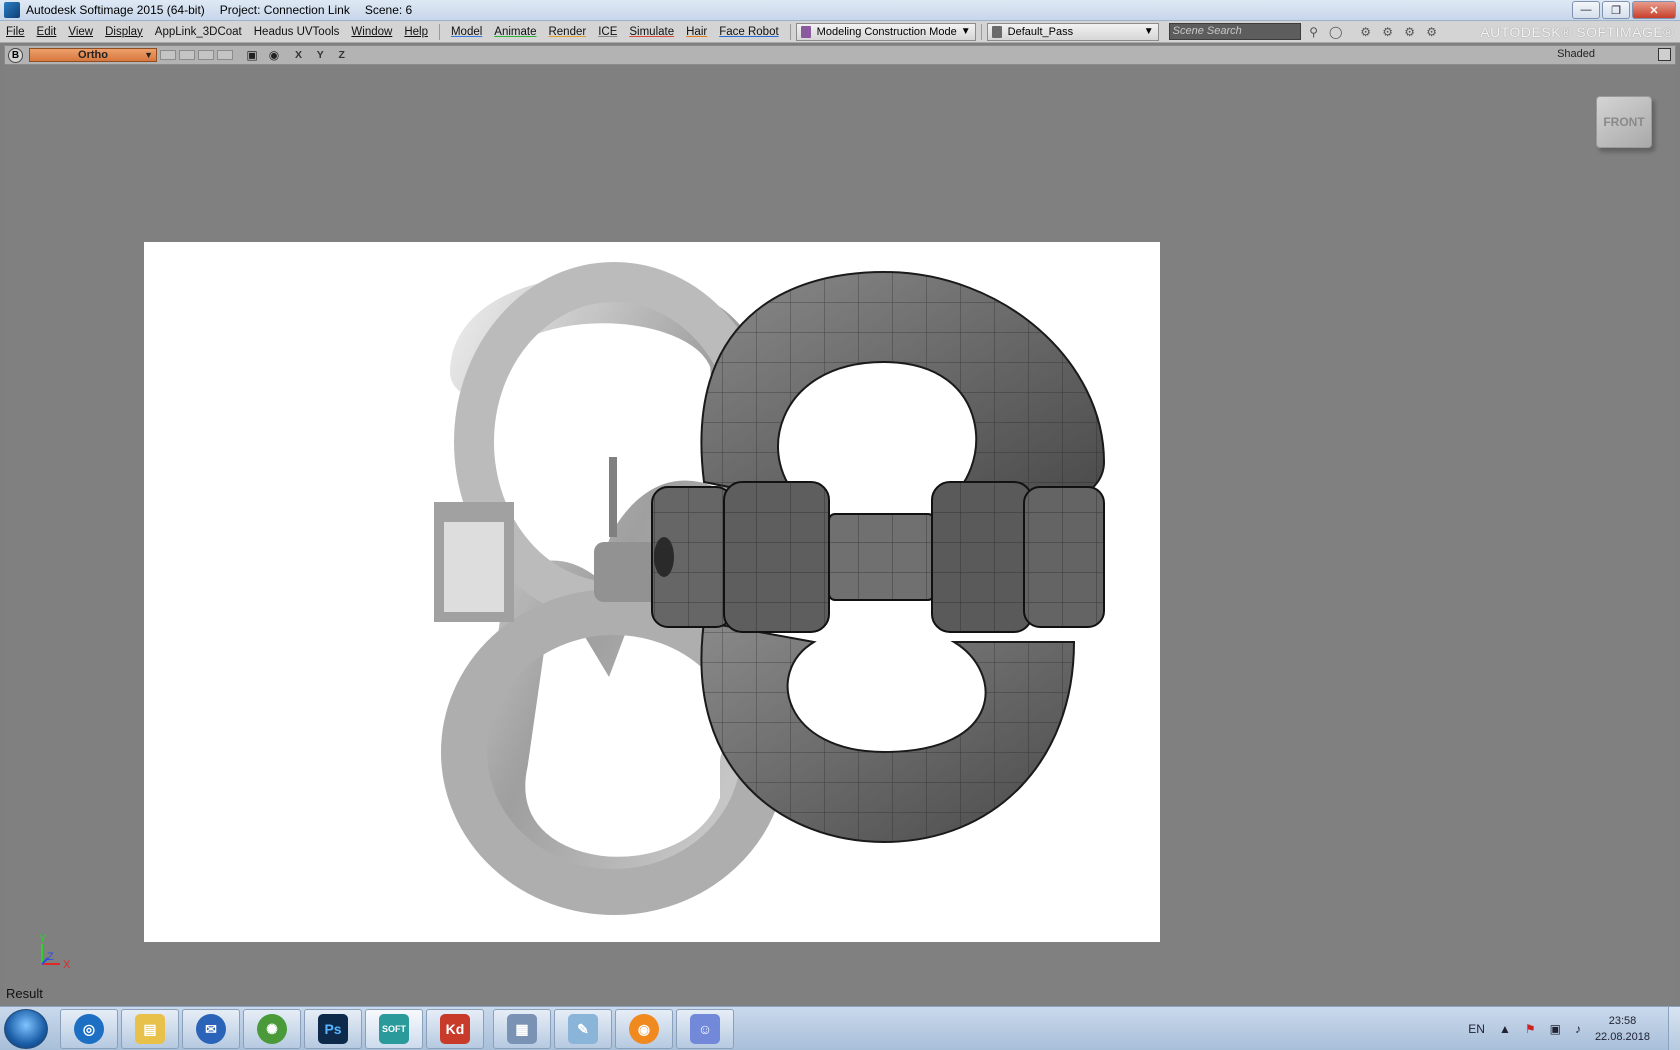  I want to click on taskbar-softimage: SOFT, so click(394, 1029).